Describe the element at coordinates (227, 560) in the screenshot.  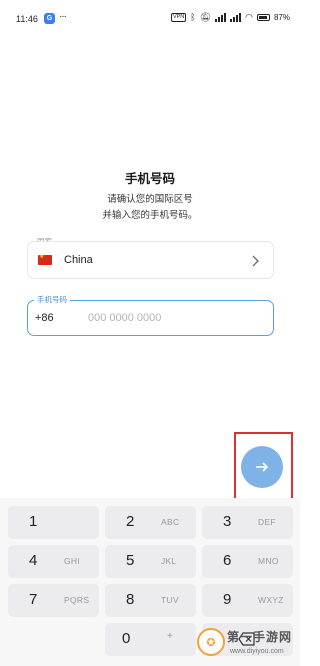
I see `key-digit: 6` at that location.